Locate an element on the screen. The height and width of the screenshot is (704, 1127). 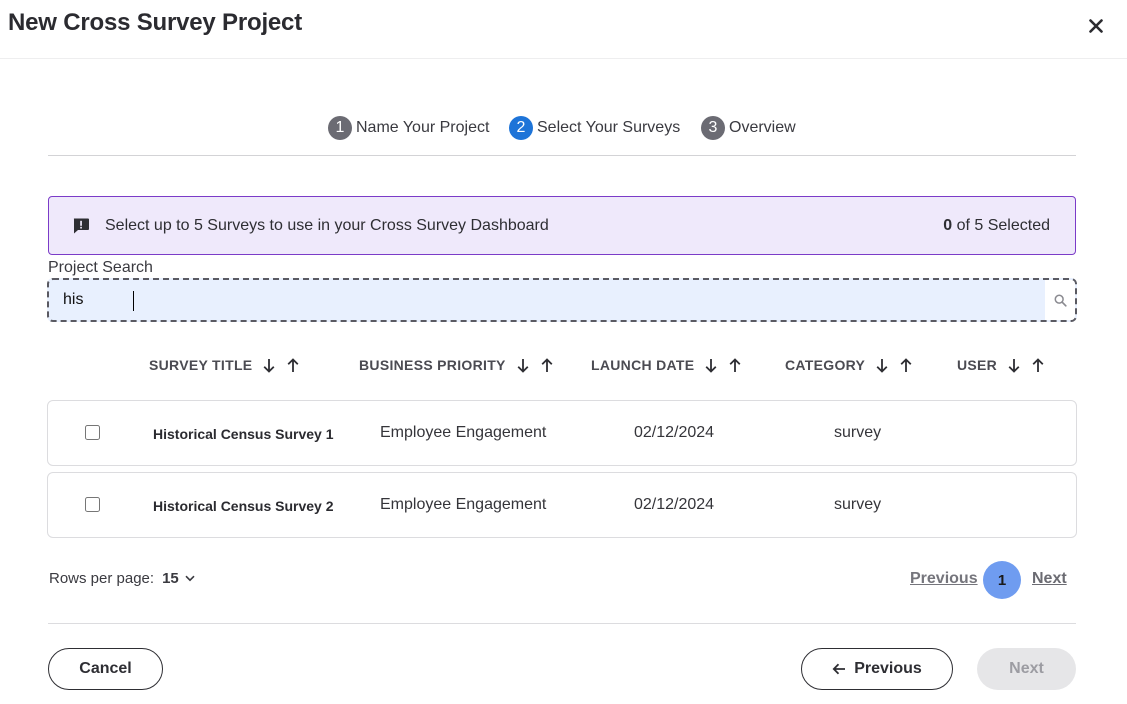
rows-per-page-value: 15 is located at coordinates (170, 578).